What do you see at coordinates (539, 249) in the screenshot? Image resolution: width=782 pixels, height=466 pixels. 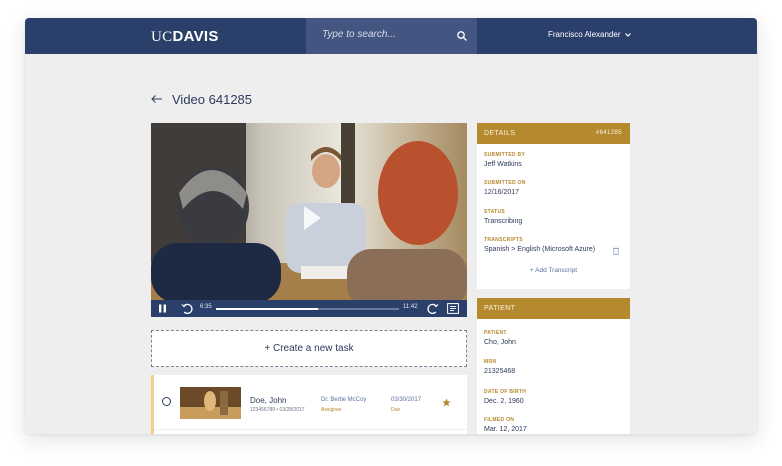 I see `transcript-link: Spanish > English (Microsoft Azure)` at bounding box center [539, 249].